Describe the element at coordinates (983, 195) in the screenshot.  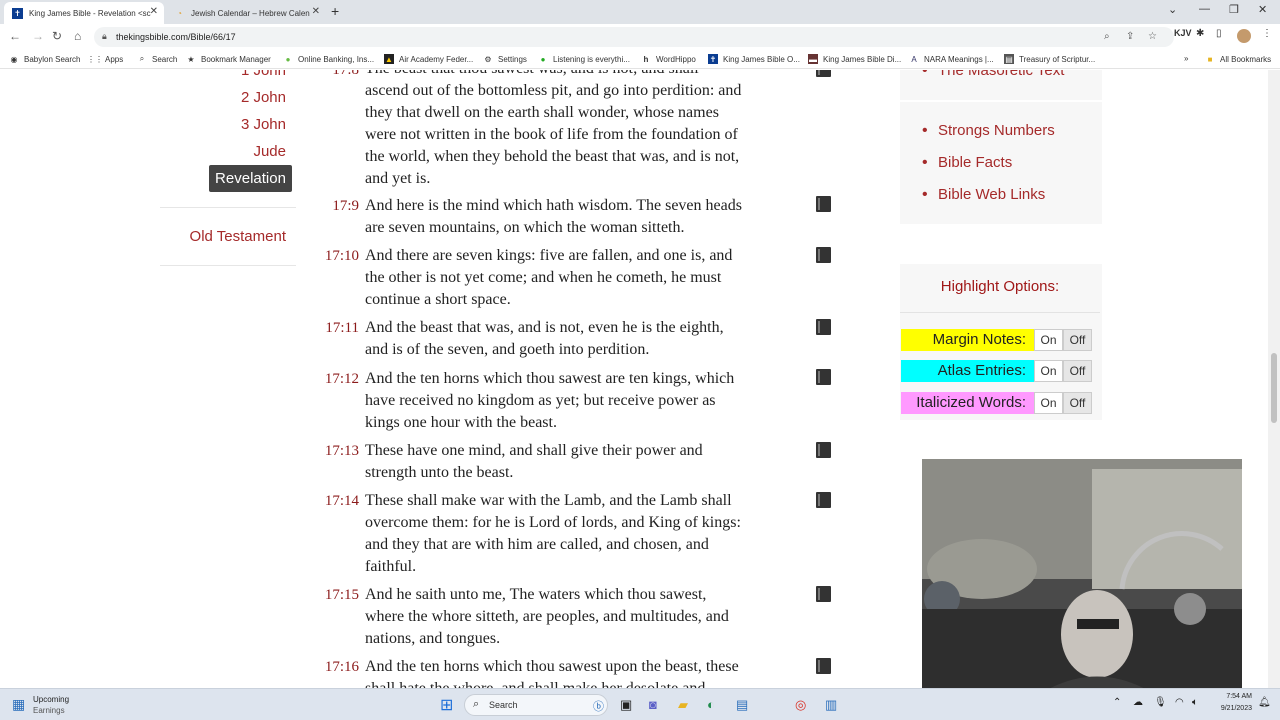
I see `bible-web-links-link: Bible Web Links` at that location.